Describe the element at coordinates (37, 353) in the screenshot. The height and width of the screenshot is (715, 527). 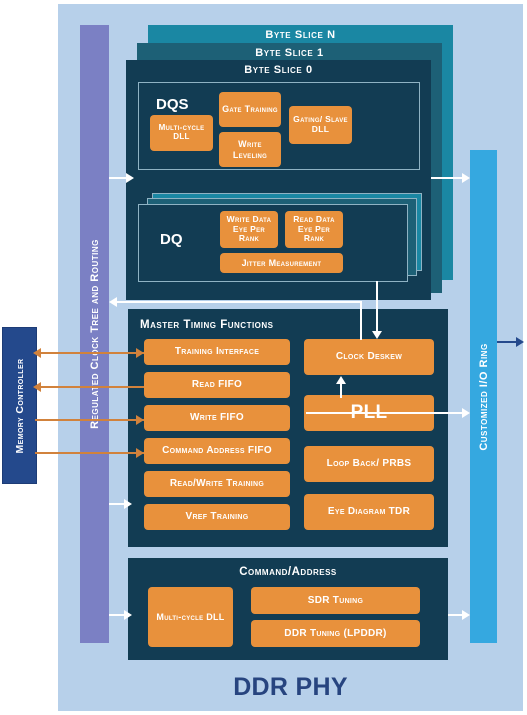
I see `training-interface-bus-arrow-left-icon` at that location.